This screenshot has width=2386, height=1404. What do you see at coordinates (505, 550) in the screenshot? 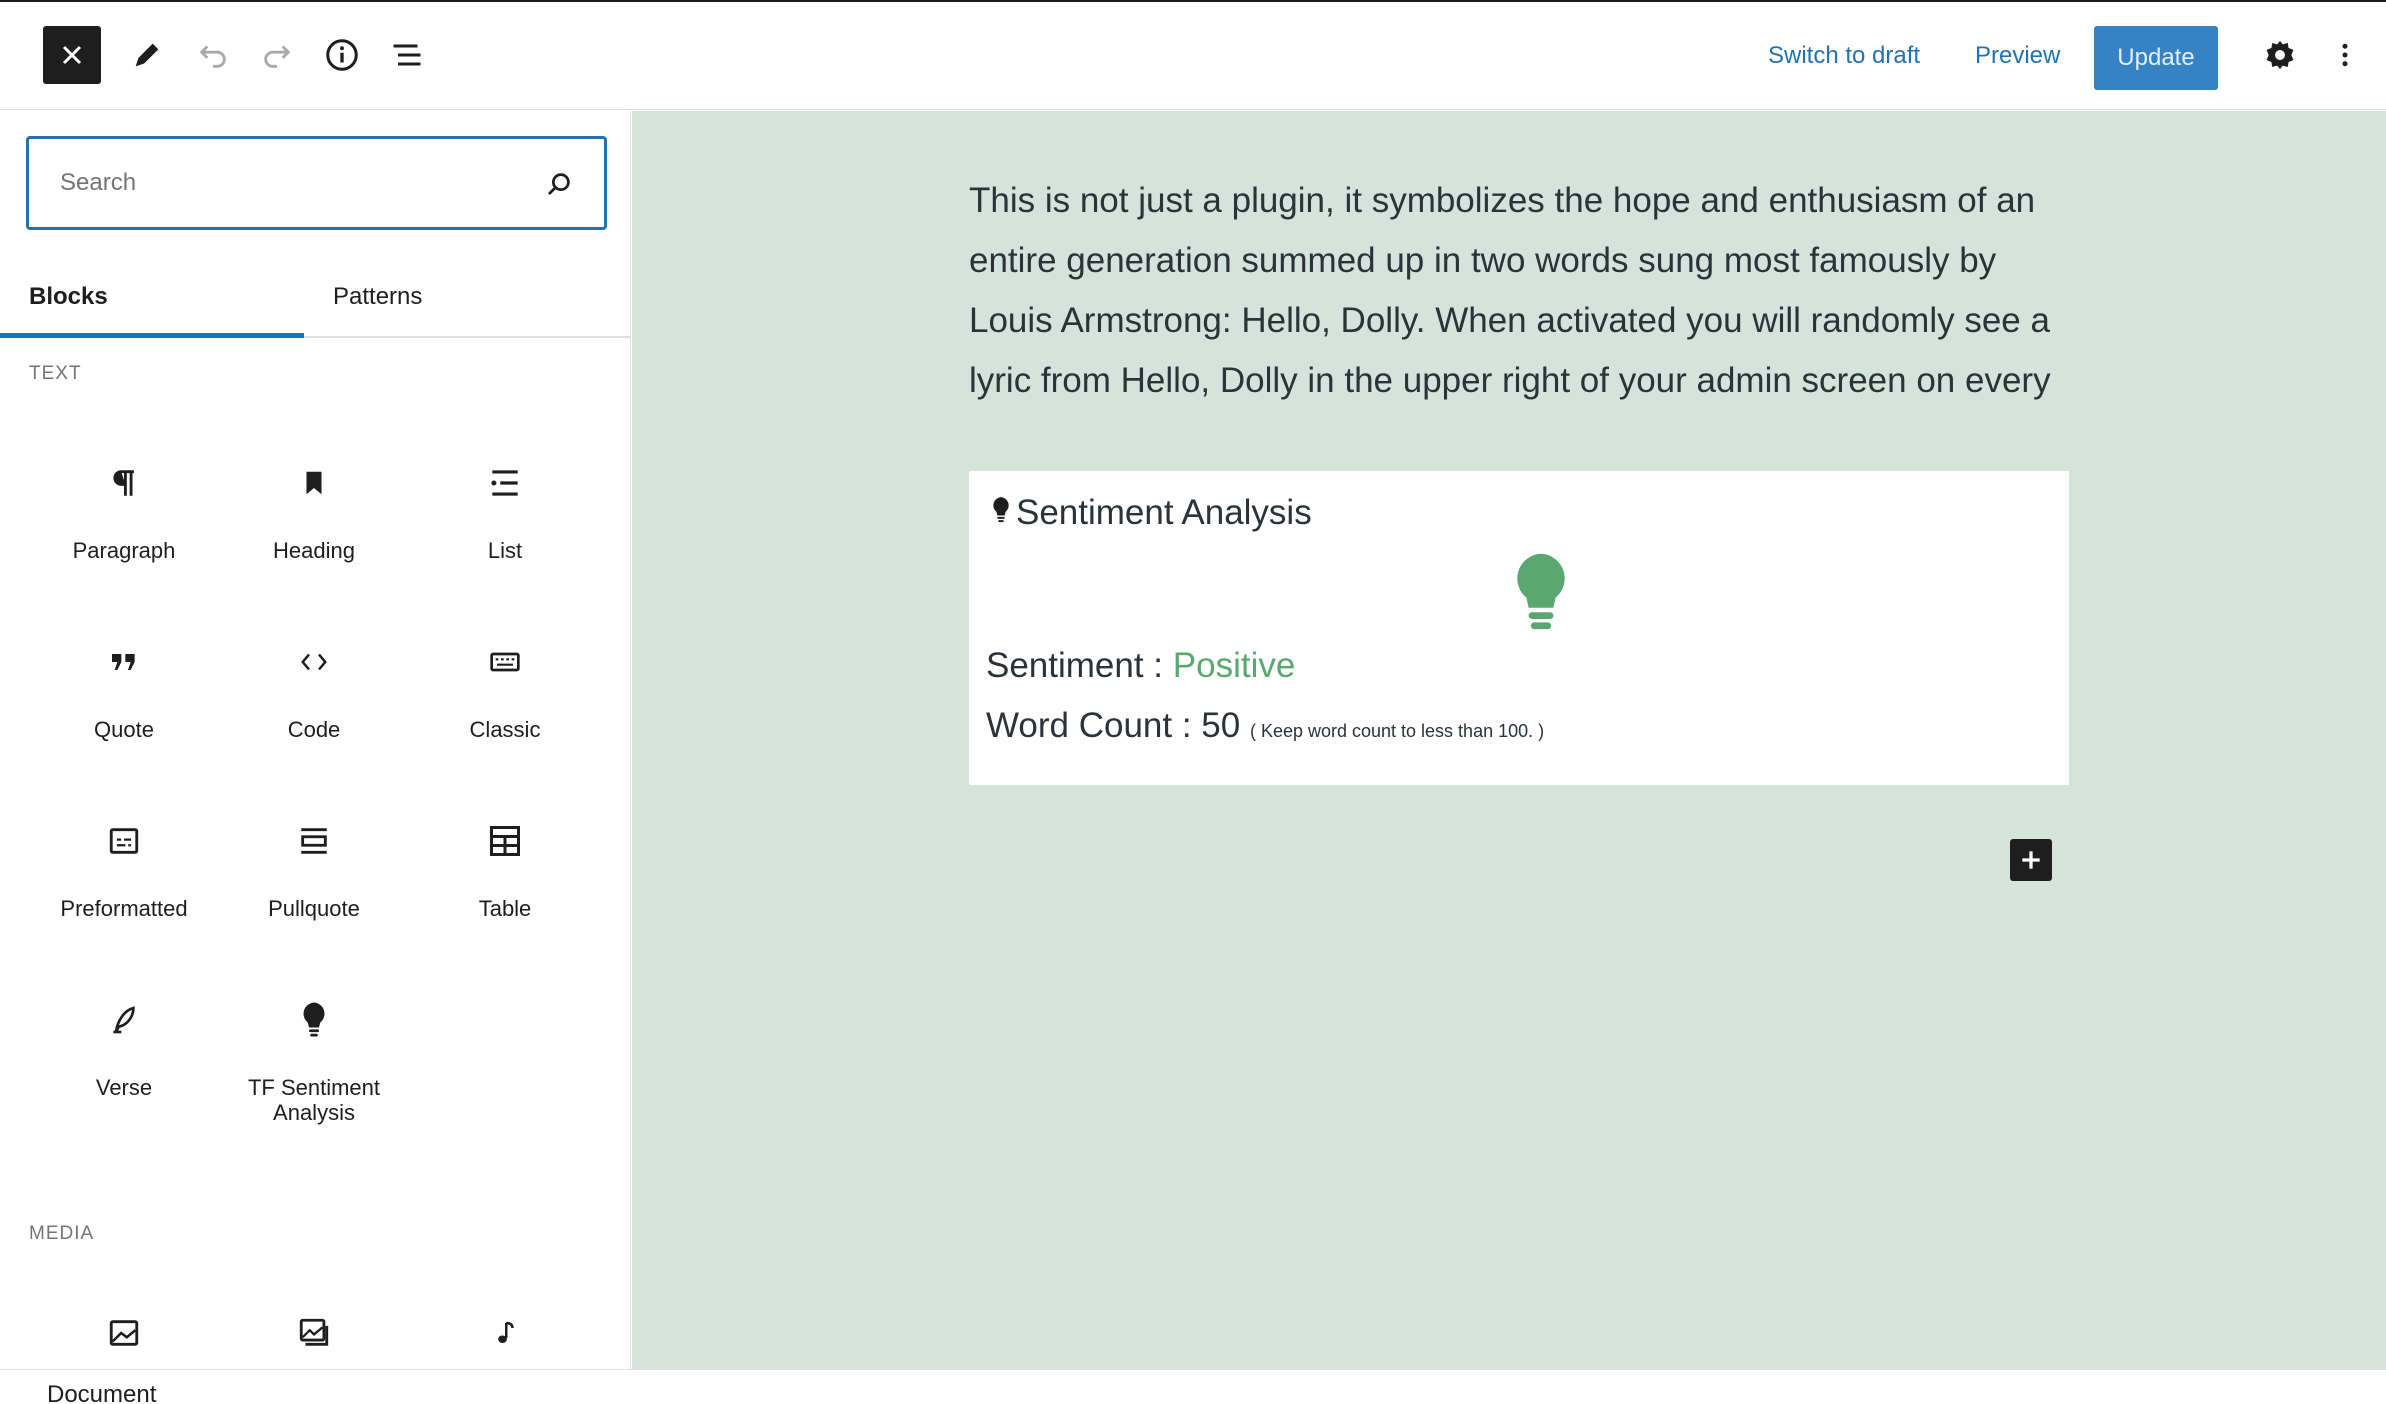
I see `block-label: List` at bounding box center [505, 550].